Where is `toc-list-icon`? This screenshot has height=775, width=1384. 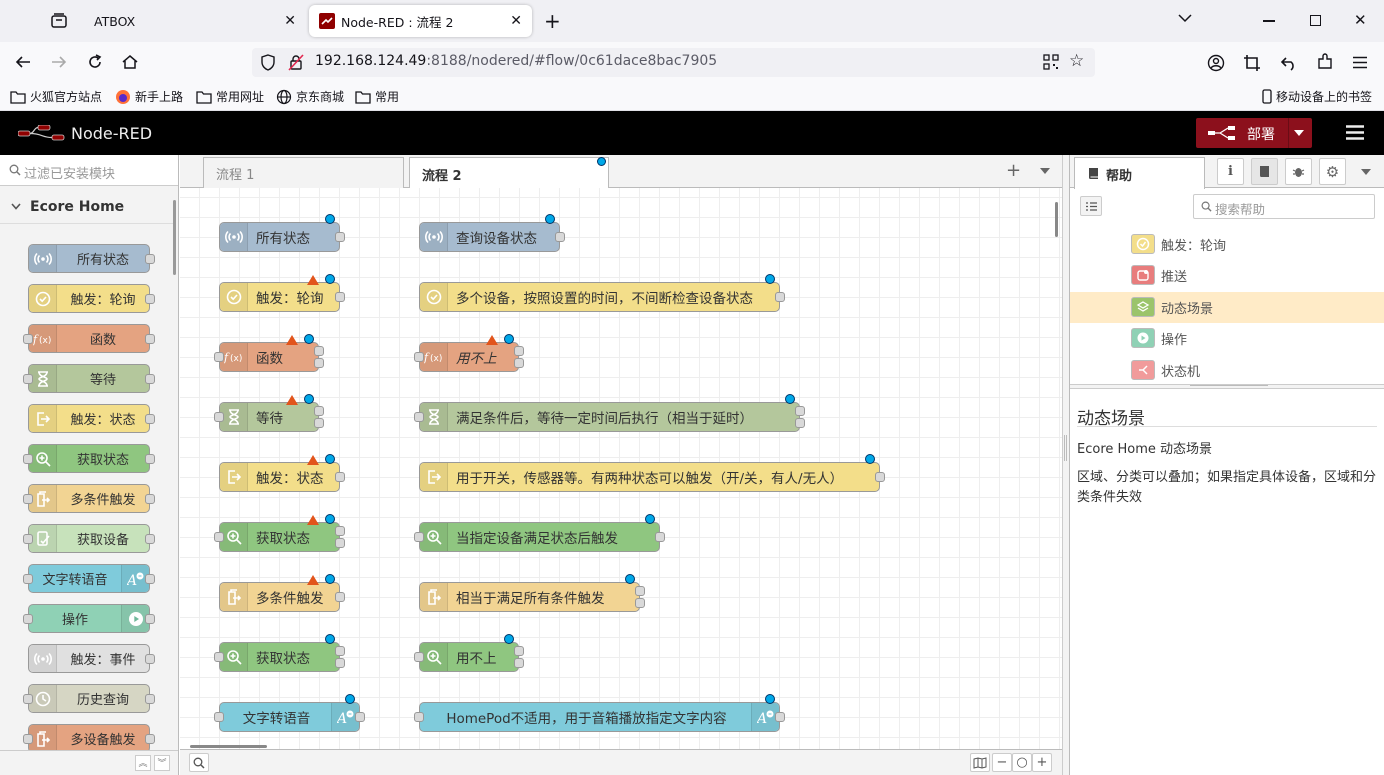 toc-list-icon is located at coordinates (1091, 206).